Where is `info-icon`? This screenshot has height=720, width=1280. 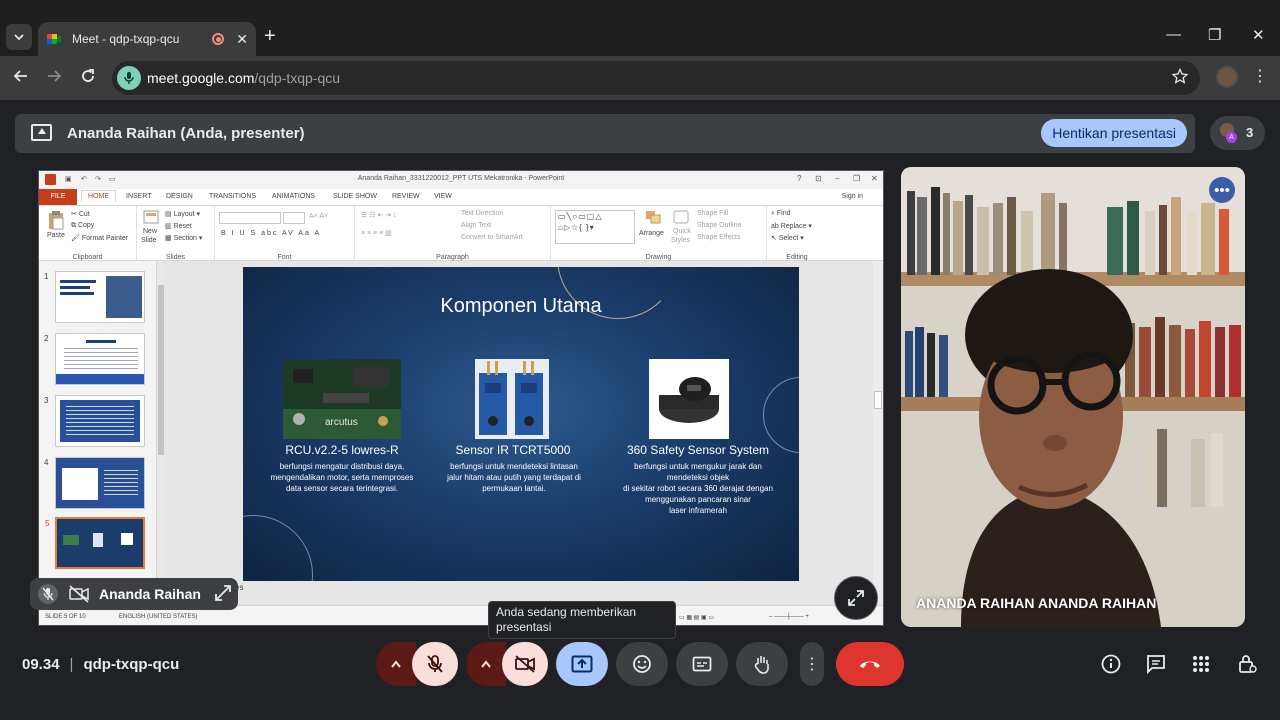
info-icon is located at coordinates (1111, 664).